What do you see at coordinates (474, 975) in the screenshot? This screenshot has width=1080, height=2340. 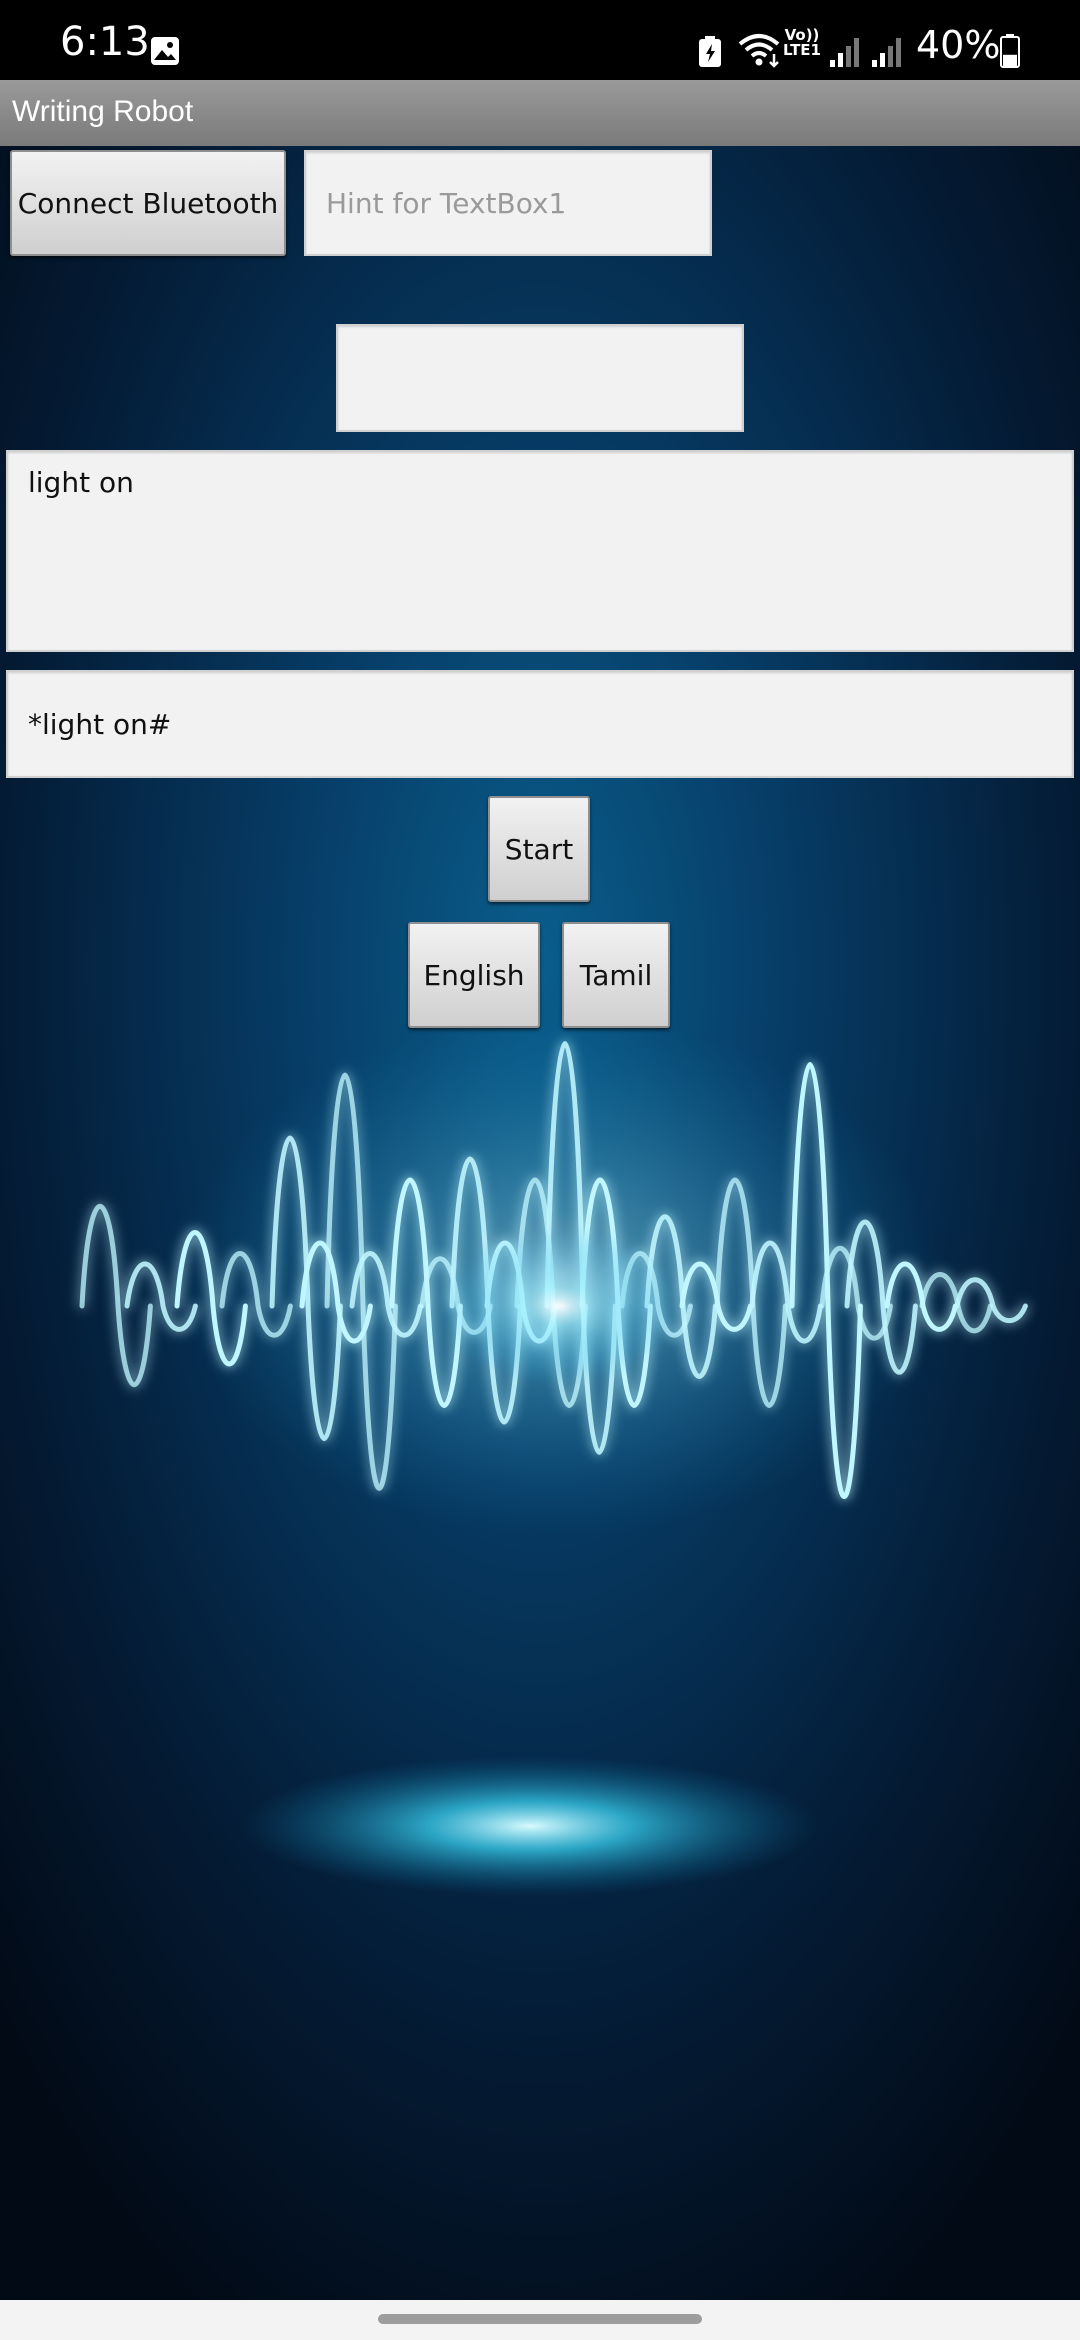 I see `english-button: English` at bounding box center [474, 975].